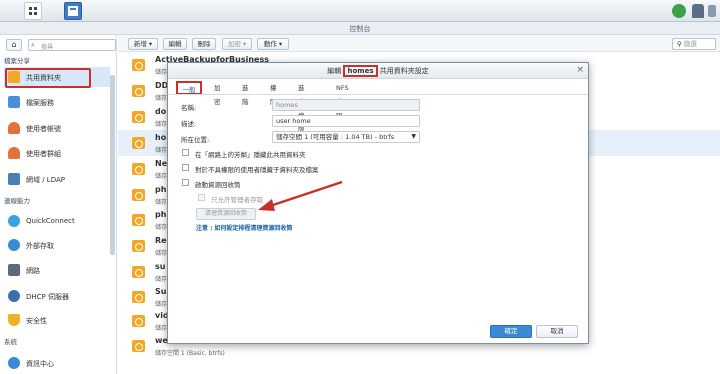 Image resolution: width=720 pixels, height=374 pixels. What do you see at coordinates (300, 195) in the screenshot?
I see `annotation-arrow` at bounding box center [300, 195].